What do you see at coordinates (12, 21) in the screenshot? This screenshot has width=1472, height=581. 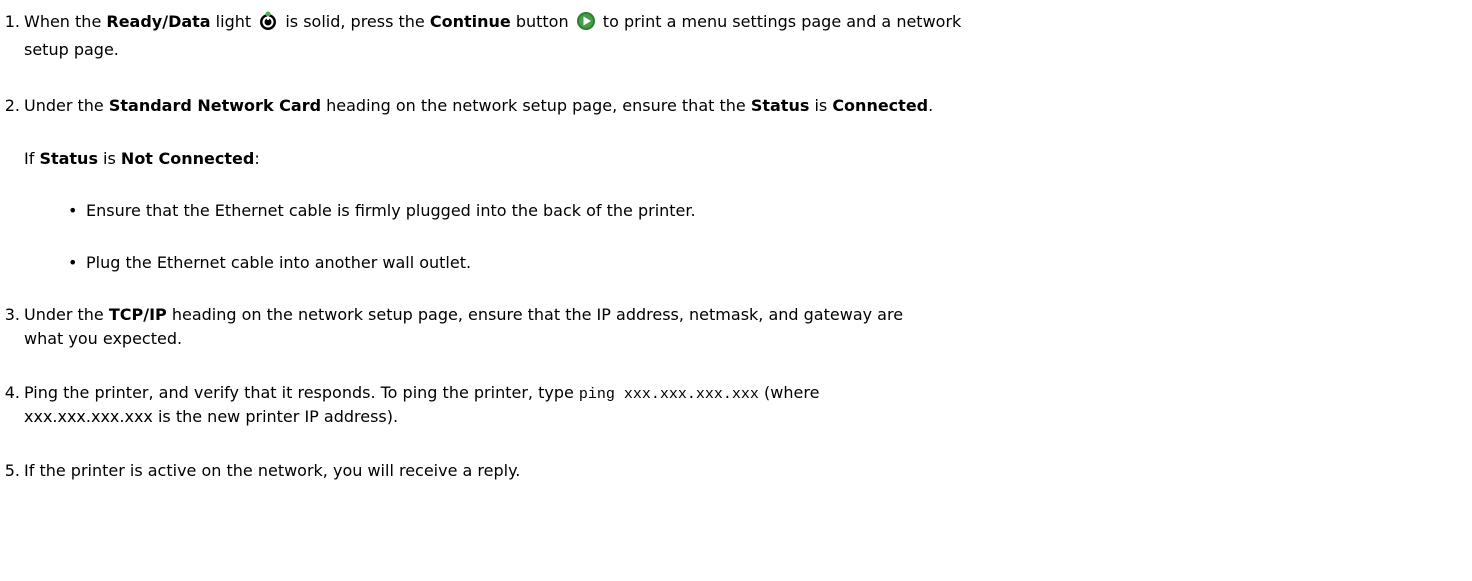 I see `step-number: 1.` at bounding box center [12, 21].